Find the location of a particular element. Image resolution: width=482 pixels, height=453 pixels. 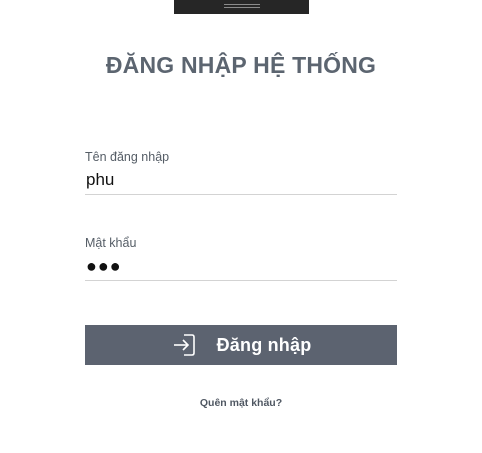

password-label: Mật khẩu is located at coordinates (111, 243).